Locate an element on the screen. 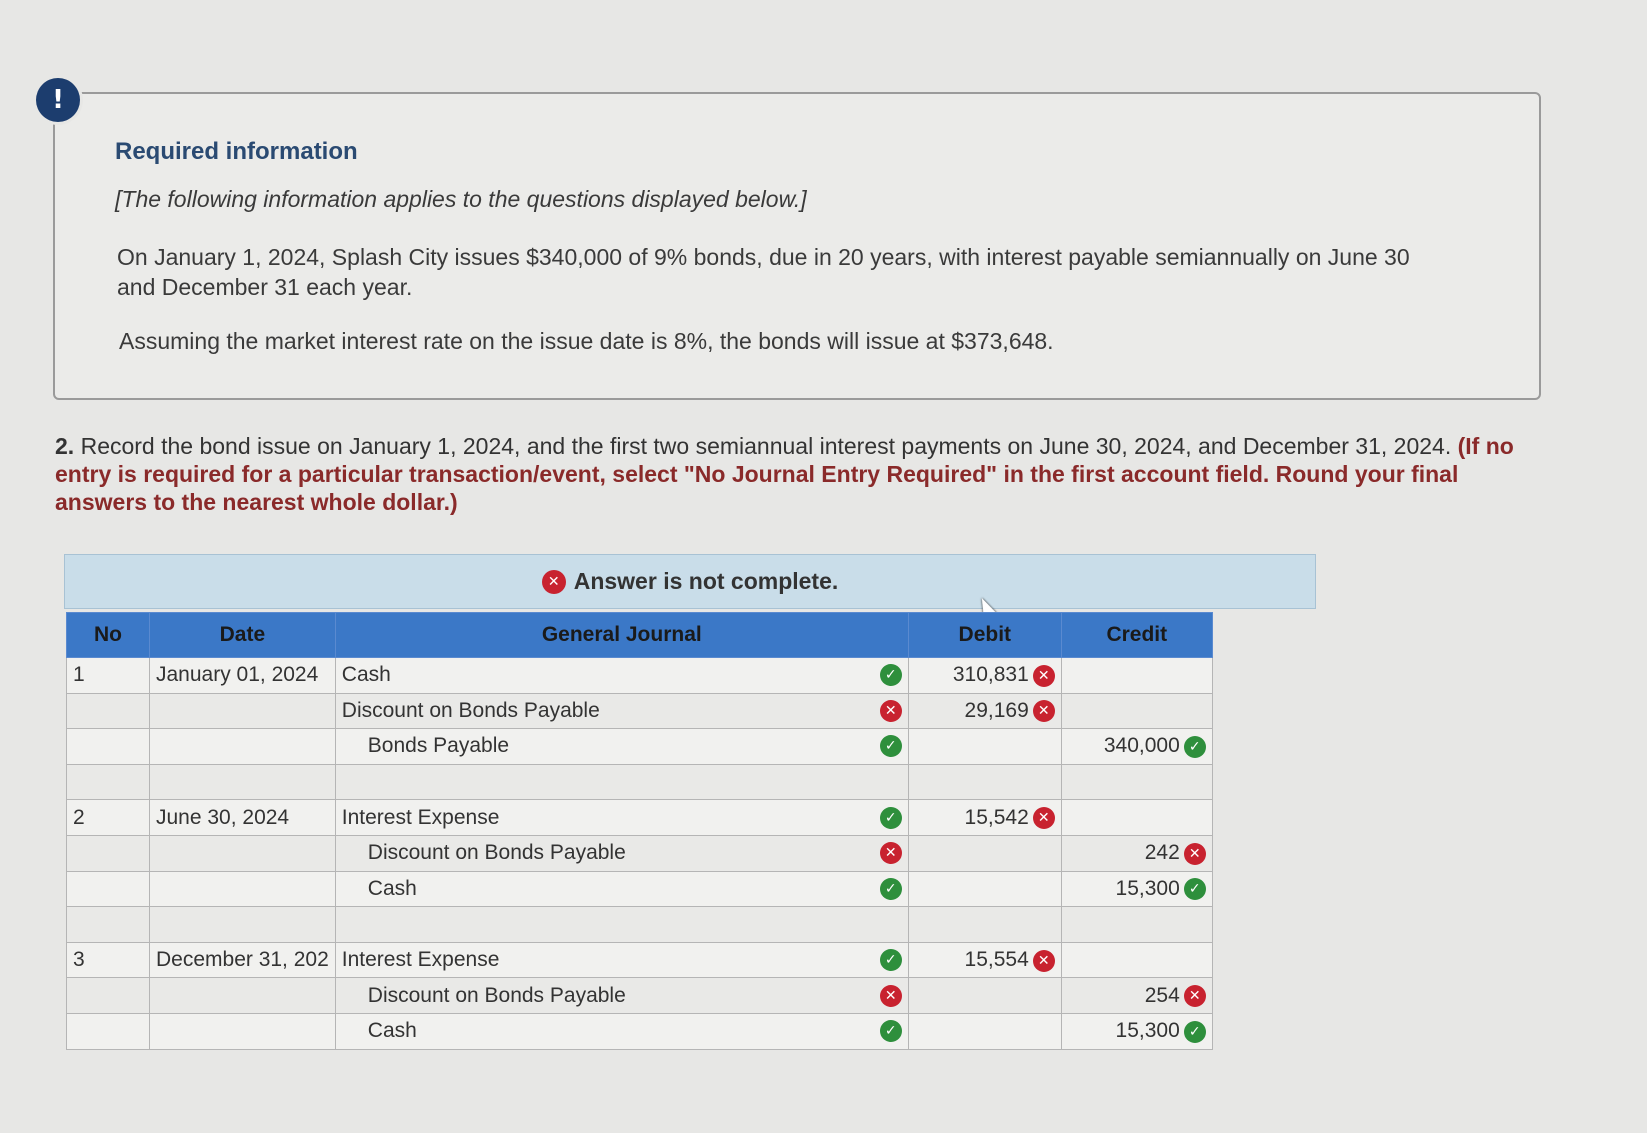 Image resolution: width=1647 pixels, height=1133 pixels. debit-field: 29,169 ✕ is located at coordinates (984, 711).